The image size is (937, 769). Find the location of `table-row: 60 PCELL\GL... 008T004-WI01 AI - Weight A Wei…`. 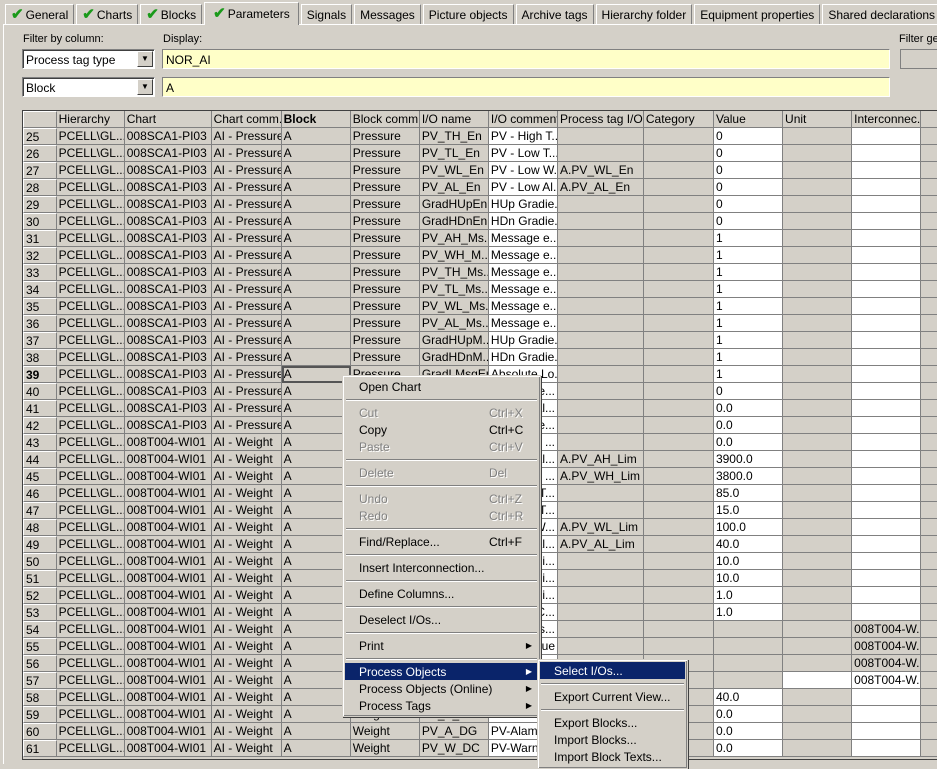

table-row: 60 PCELL\GL... 008T004-WI01 AI - Weight A Wei… is located at coordinates (480, 731).